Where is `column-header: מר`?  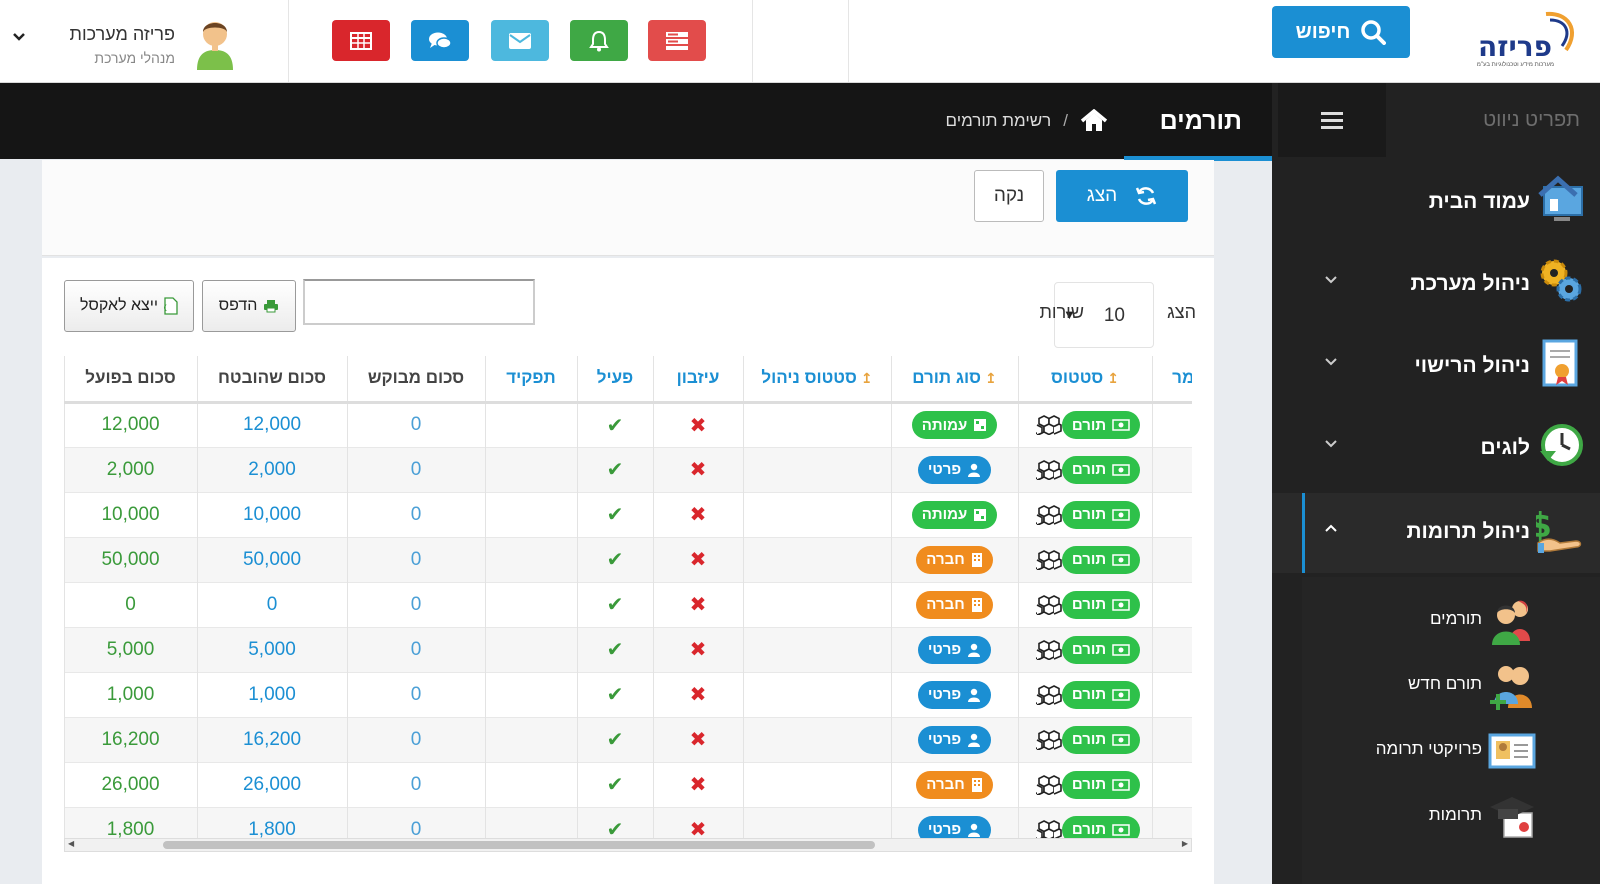 column-header: מר is located at coordinates (1171, 380).